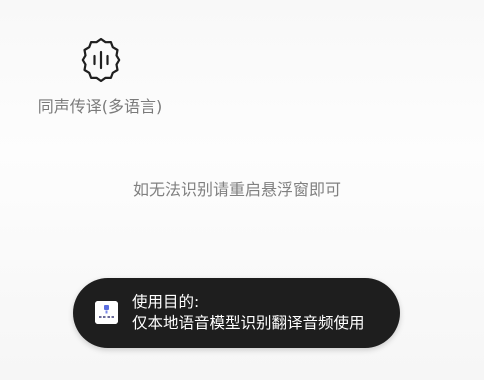  I want to click on feature-label: 同声传译(多语言), so click(100, 106).